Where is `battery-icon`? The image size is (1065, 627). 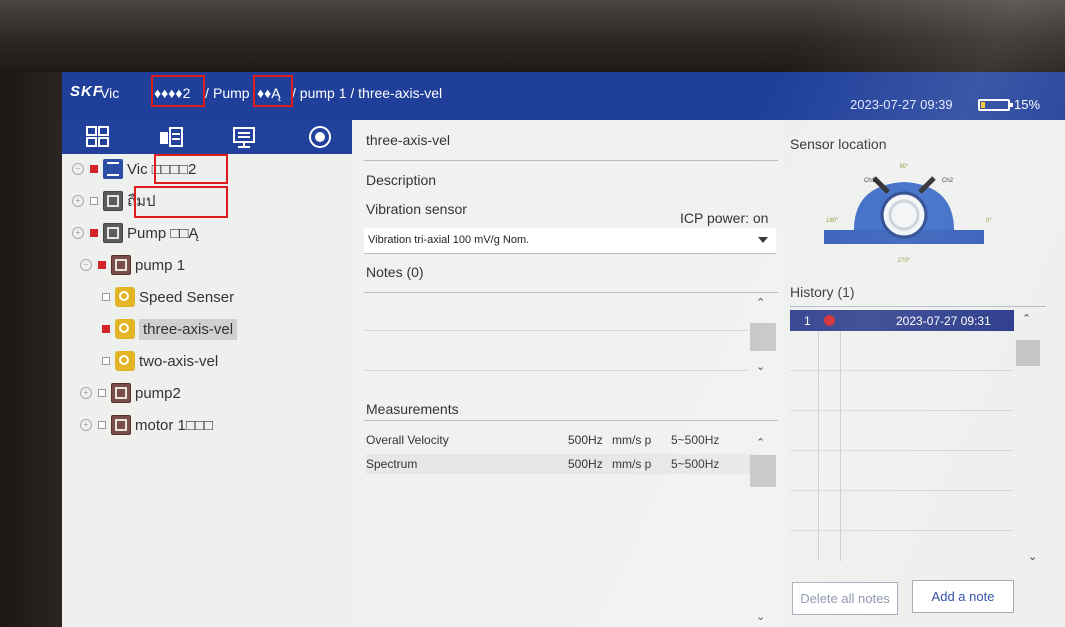
battery-icon is located at coordinates (995, 105).